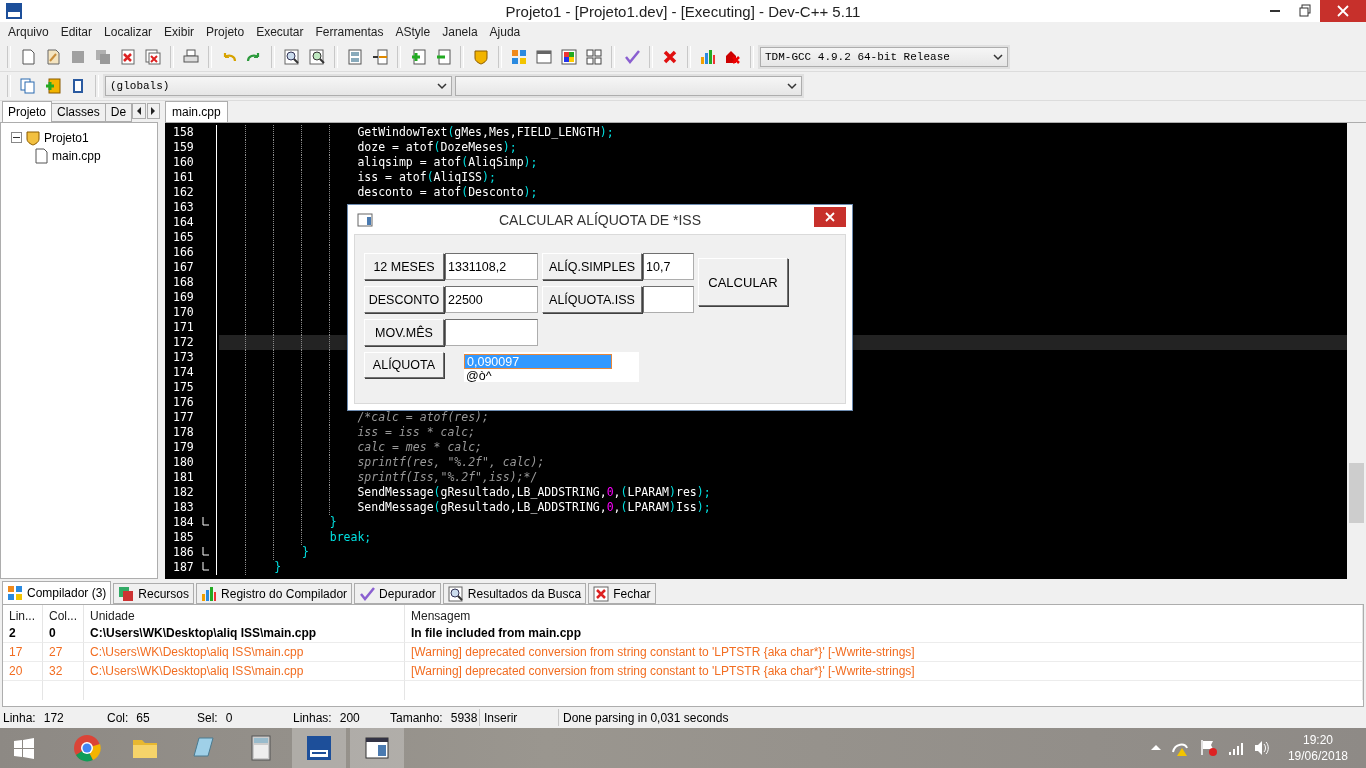  What do you see at coordinates (884, 671) in the screenshot?
I see `table-cell: [Warning] deprecated conversion from string constant to 'LPTSTR {aka char*}' [-Wwrite-strings]` at bounding box center [884, 671].